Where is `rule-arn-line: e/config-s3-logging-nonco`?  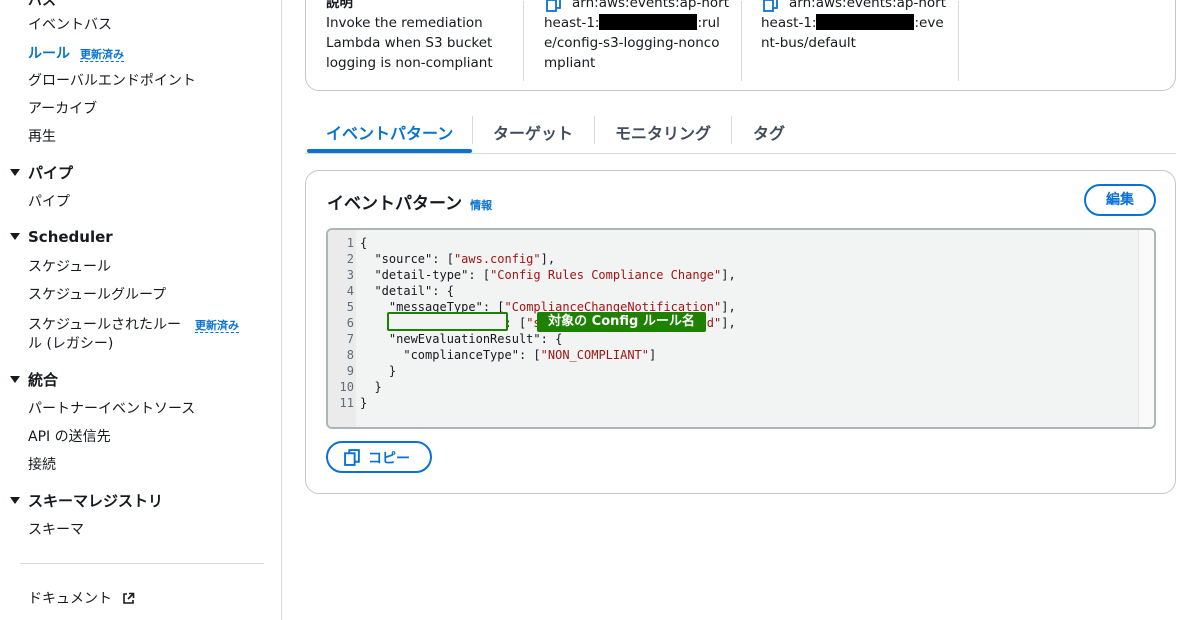
rule-arn-line: e/config-s3-logging-nonco is located at coordinates (632, 43).